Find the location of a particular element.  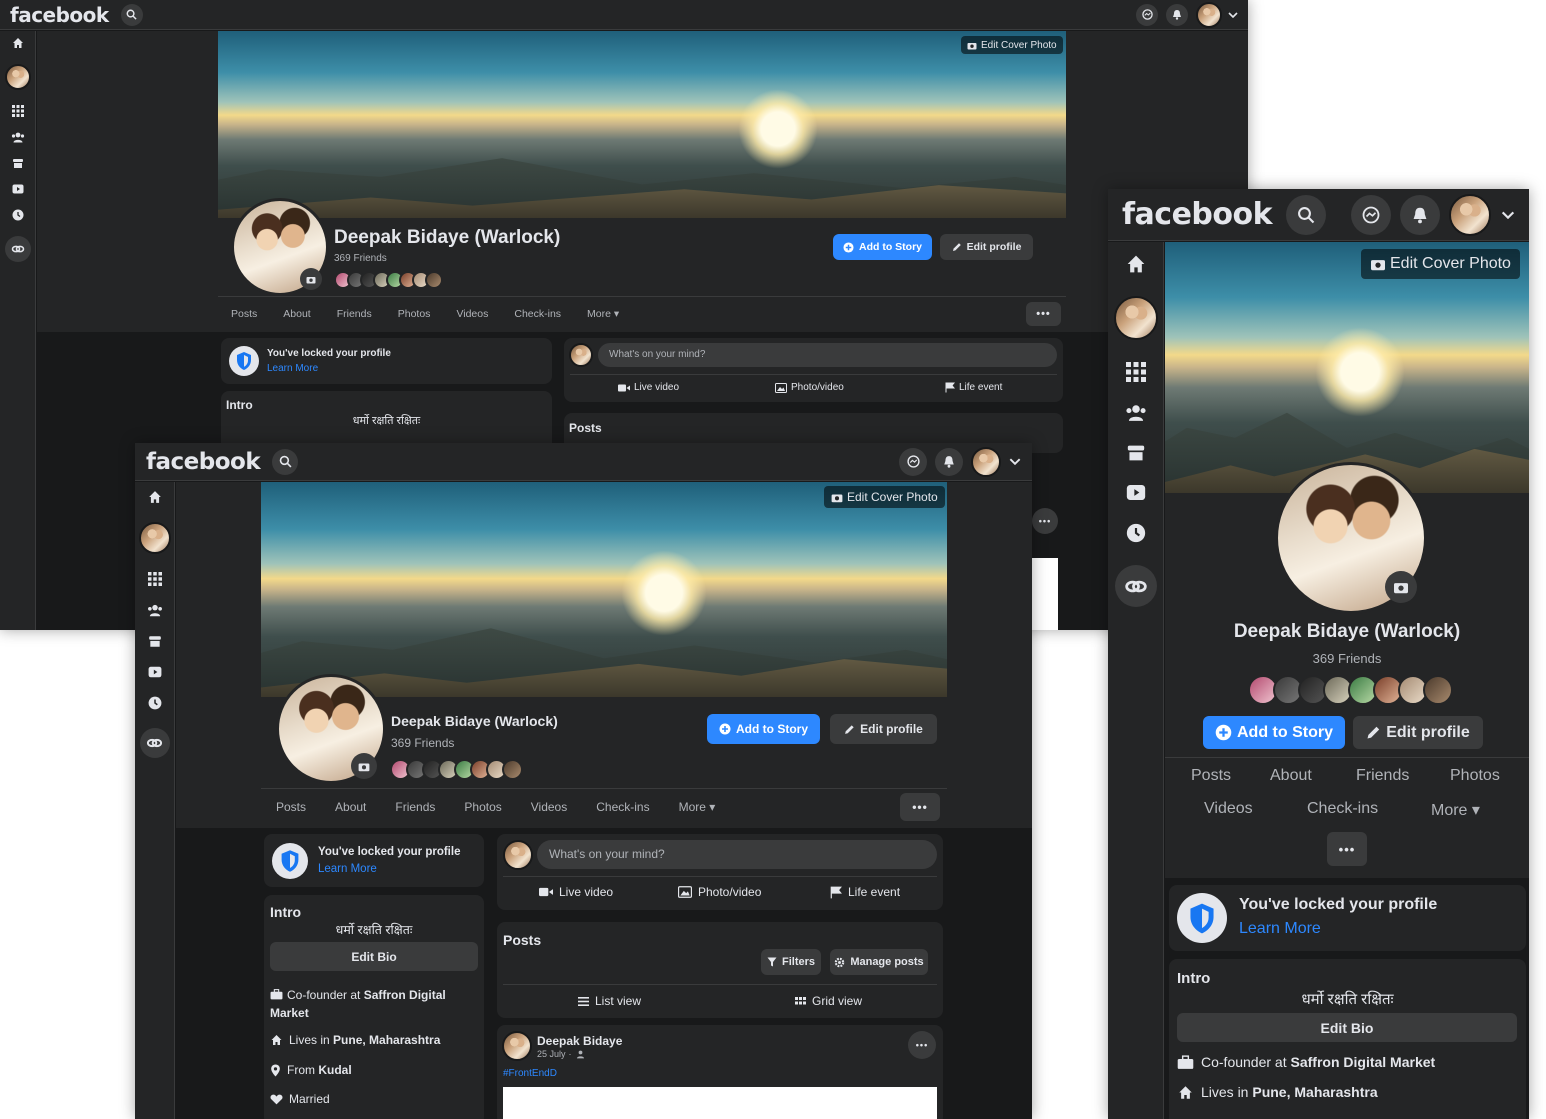

post-options-button: ••• is located at coordinates (922, 1045).